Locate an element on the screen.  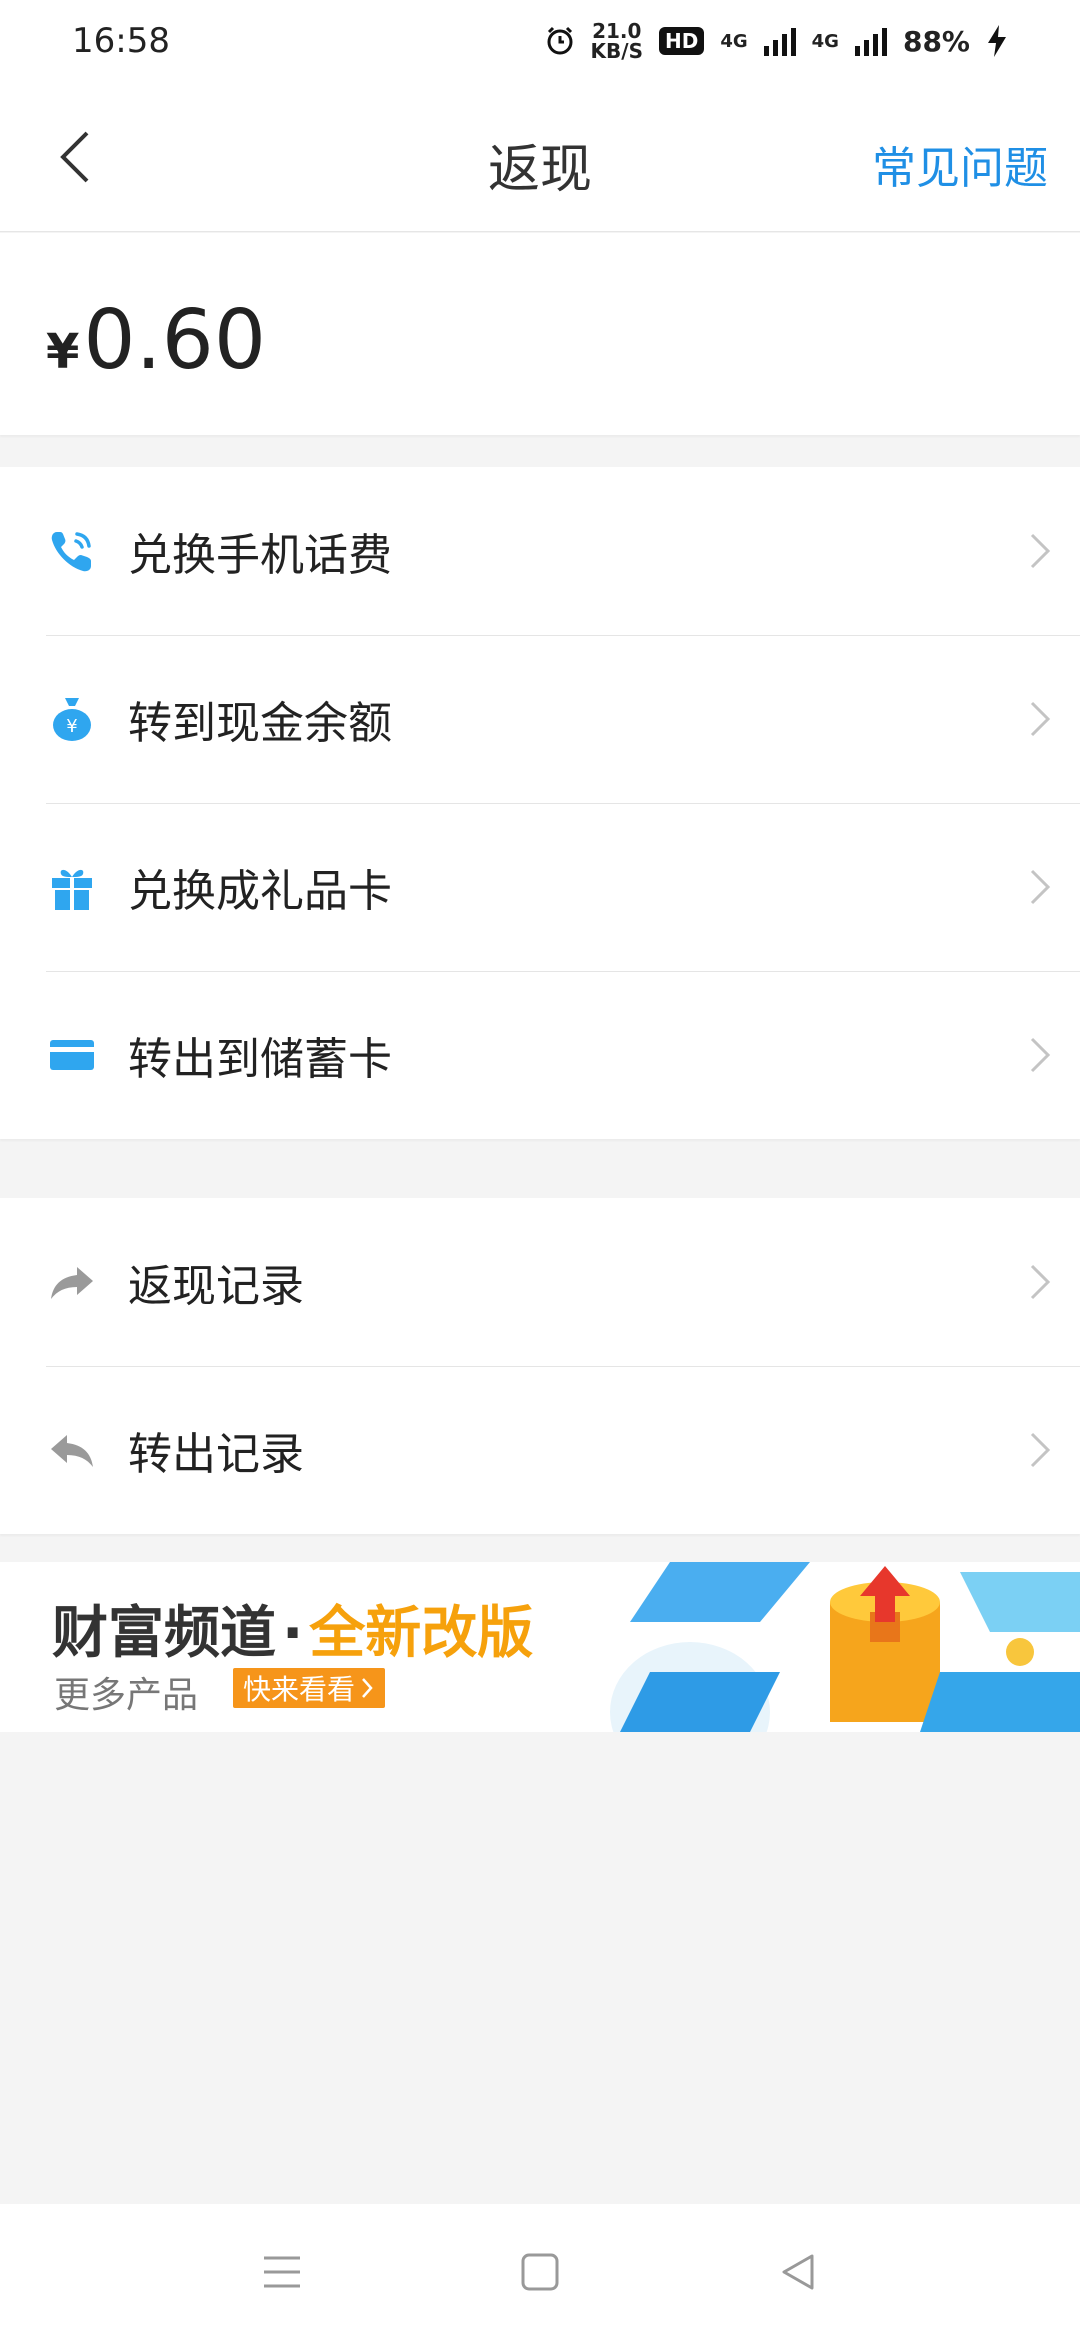
menu-button is located at coordinates (282, 2272).